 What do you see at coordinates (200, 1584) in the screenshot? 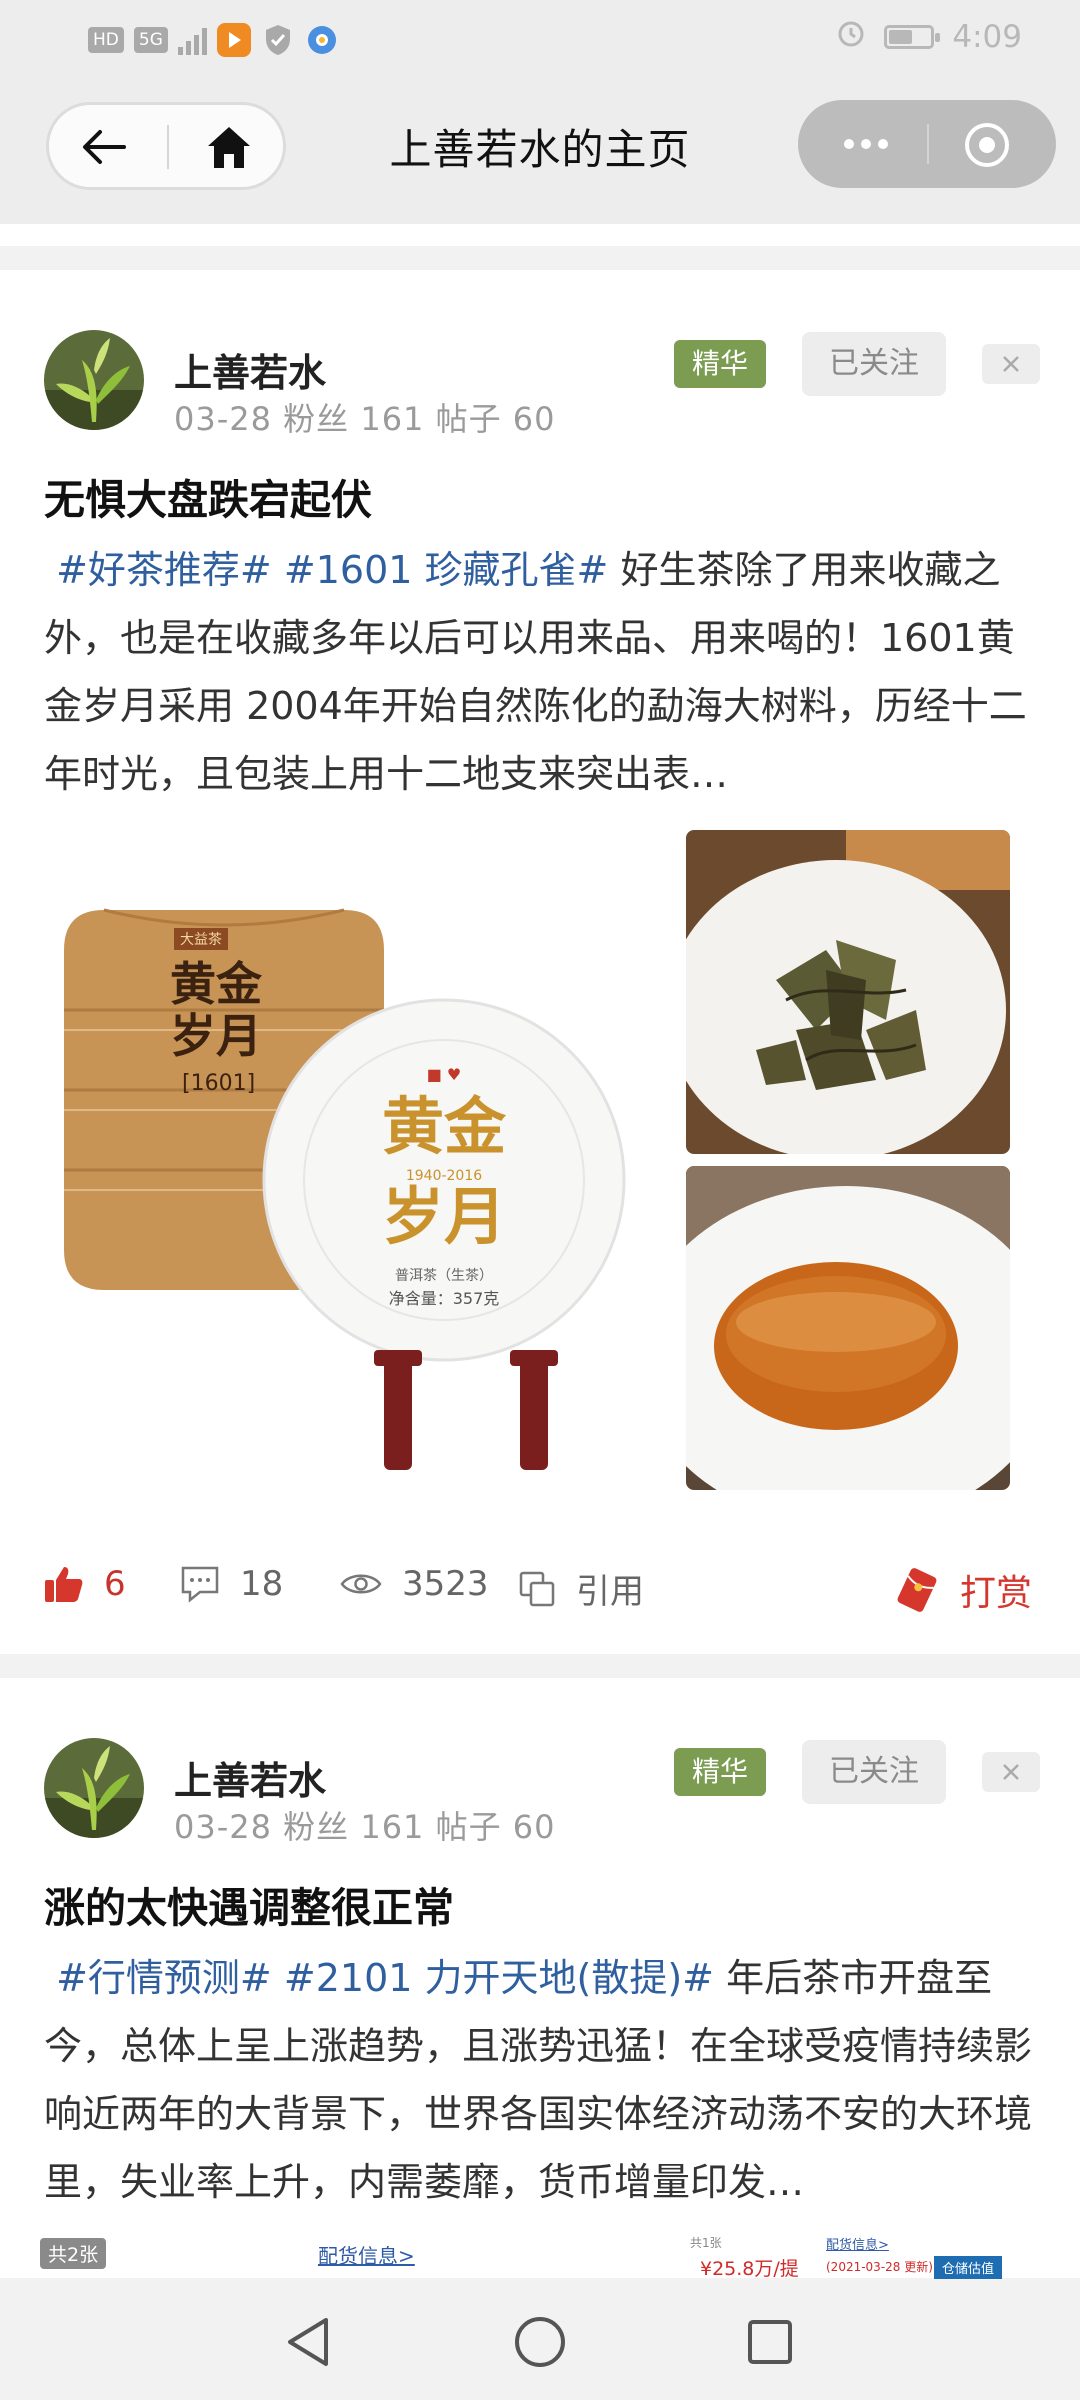
I see `comment-icon` at bounding box center [200, 1584].